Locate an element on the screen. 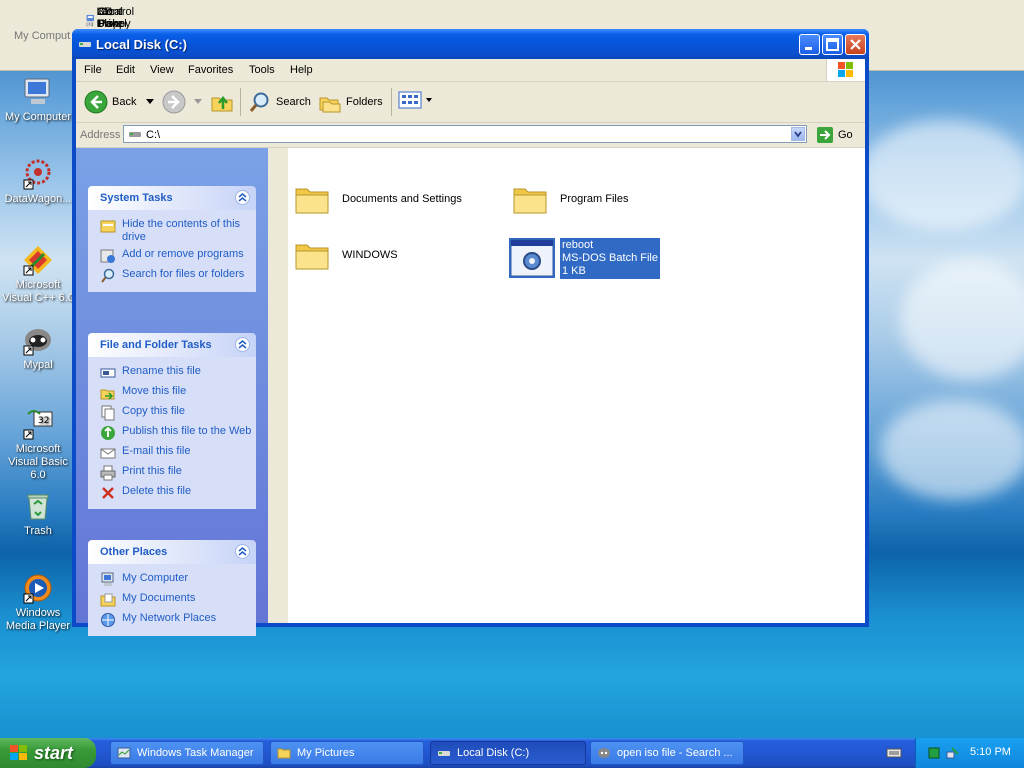 The width and height of the screenshot is (1024, 768). task-local-disk: Local Disk (C:) is located at coordinates (508, 753).